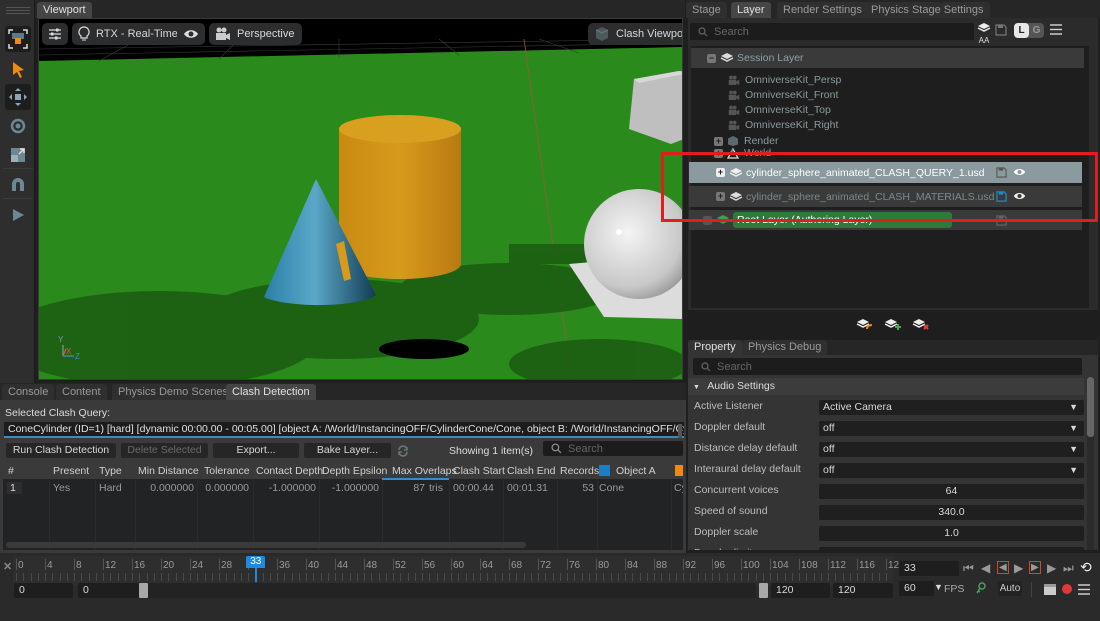  Describe the element at coordinates (1090, 407) in the screenshot. I see `scrollbar-thumb` at that location.